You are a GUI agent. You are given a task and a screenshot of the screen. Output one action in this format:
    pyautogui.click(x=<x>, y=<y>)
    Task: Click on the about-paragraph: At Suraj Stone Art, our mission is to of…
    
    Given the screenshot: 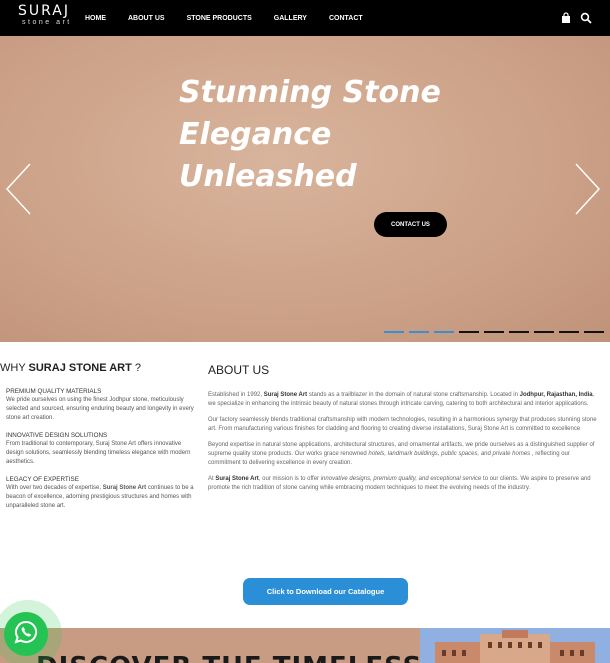 What is the action you would take?
    pyautogui.click(x=405, y=484)
    